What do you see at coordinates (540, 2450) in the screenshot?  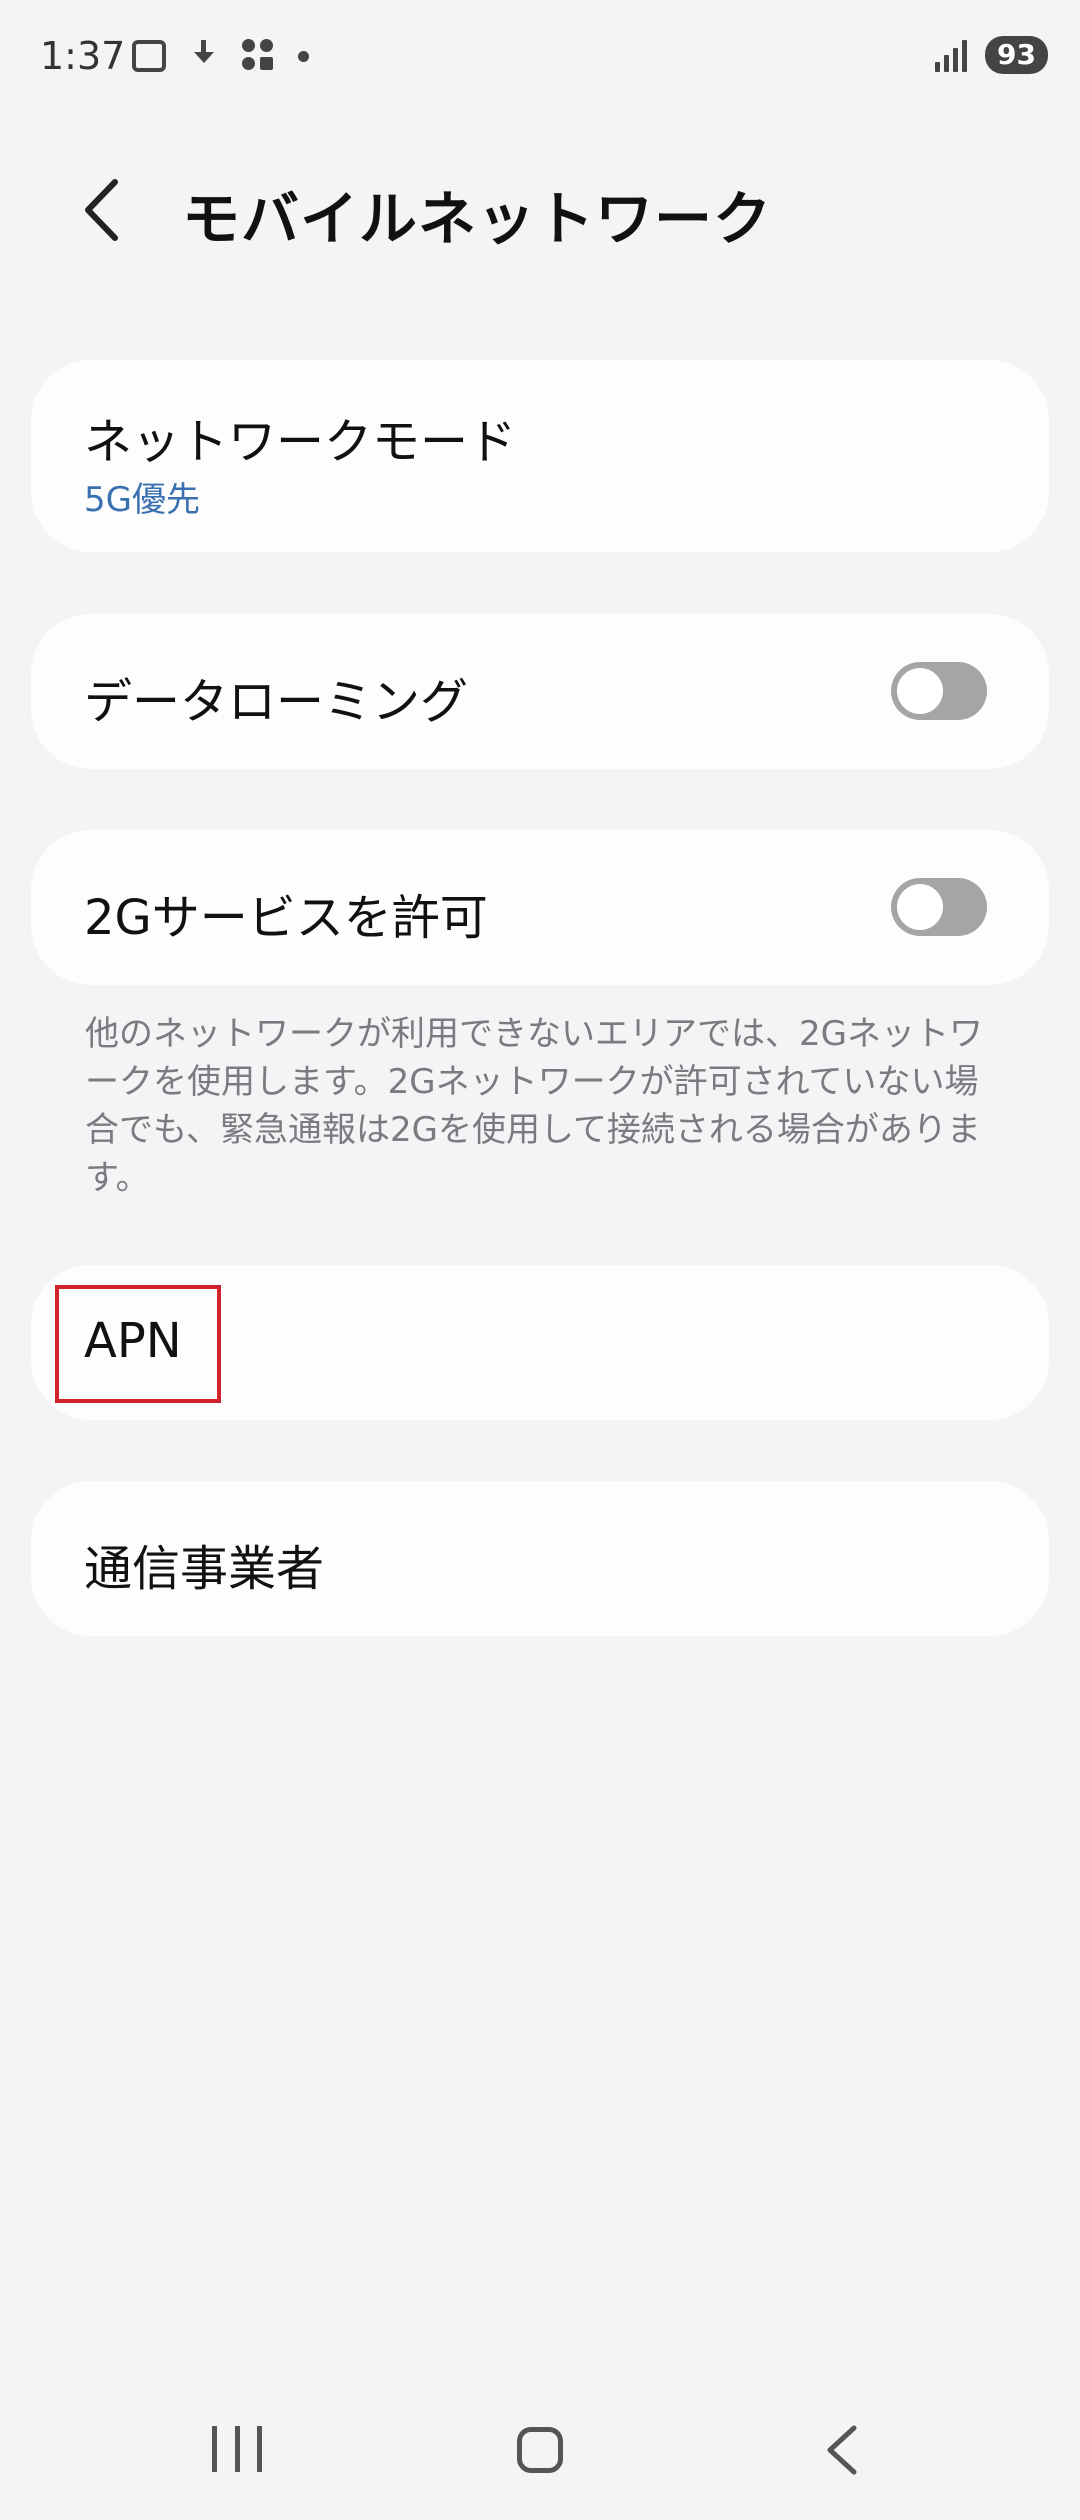 I see `home-button` at bounding box center [540, 2450].